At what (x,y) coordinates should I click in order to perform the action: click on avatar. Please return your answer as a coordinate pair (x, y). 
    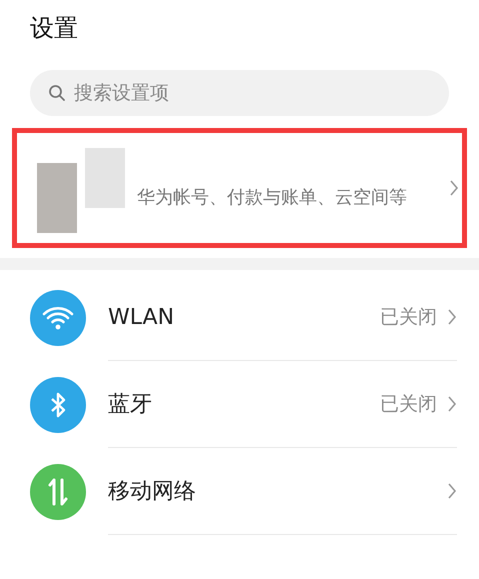
    Looking at the image, I should click on (57, 198).